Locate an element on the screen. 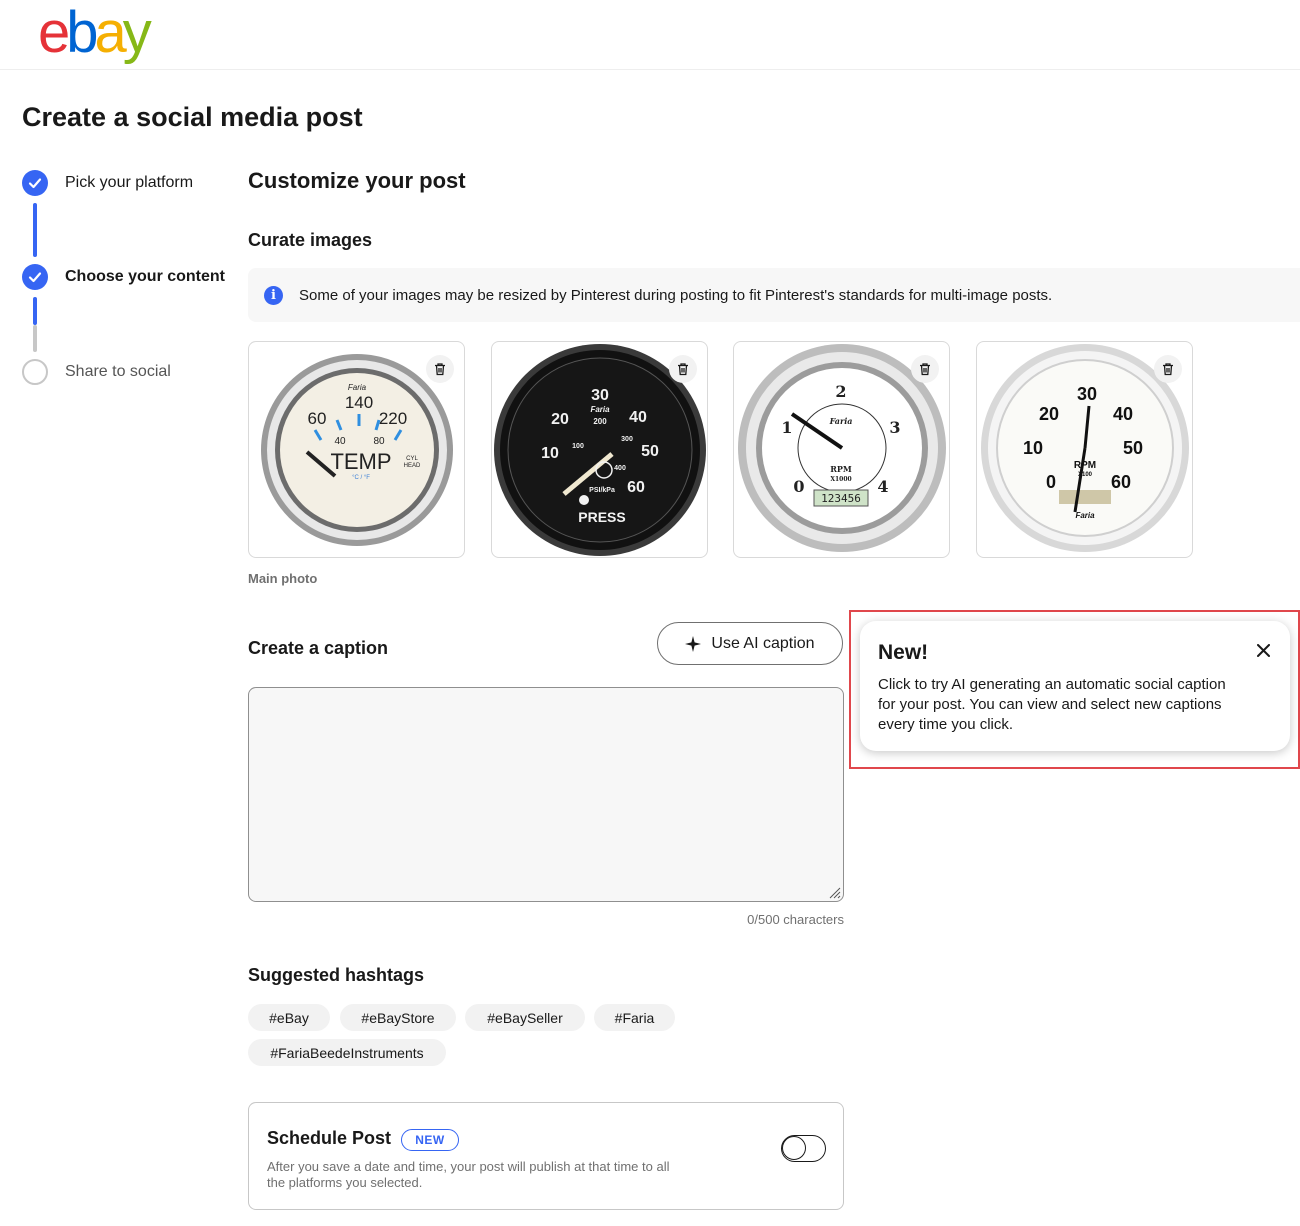  step-choose-content: Choose your content is located at coordinates (123, 277).